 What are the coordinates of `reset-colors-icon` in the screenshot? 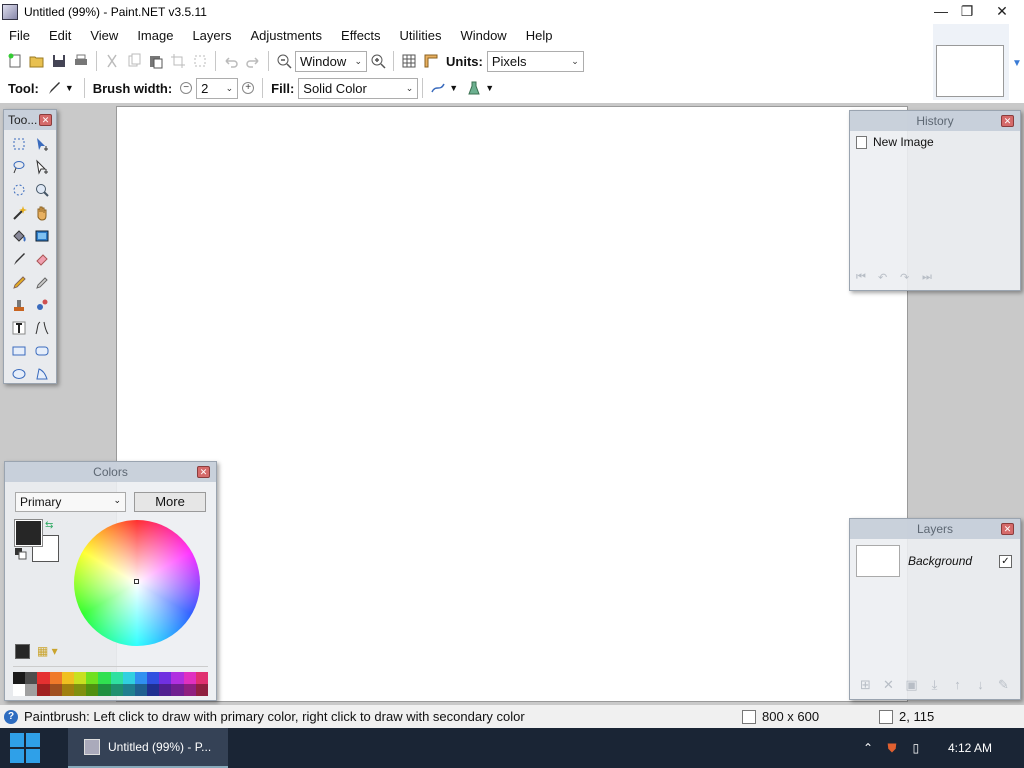 It's located at (21, 554).